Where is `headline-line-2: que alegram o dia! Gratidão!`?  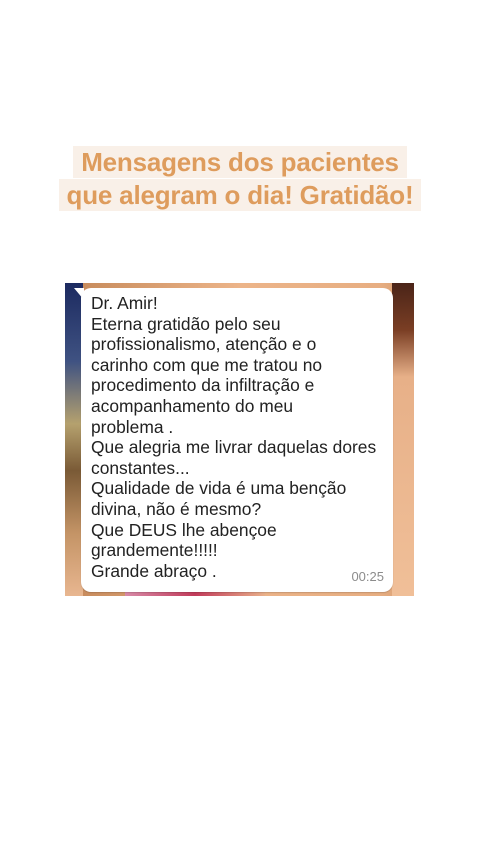
headline-line-2: que alegram o dia! Gratidão! is located at coordinates (240, 195).